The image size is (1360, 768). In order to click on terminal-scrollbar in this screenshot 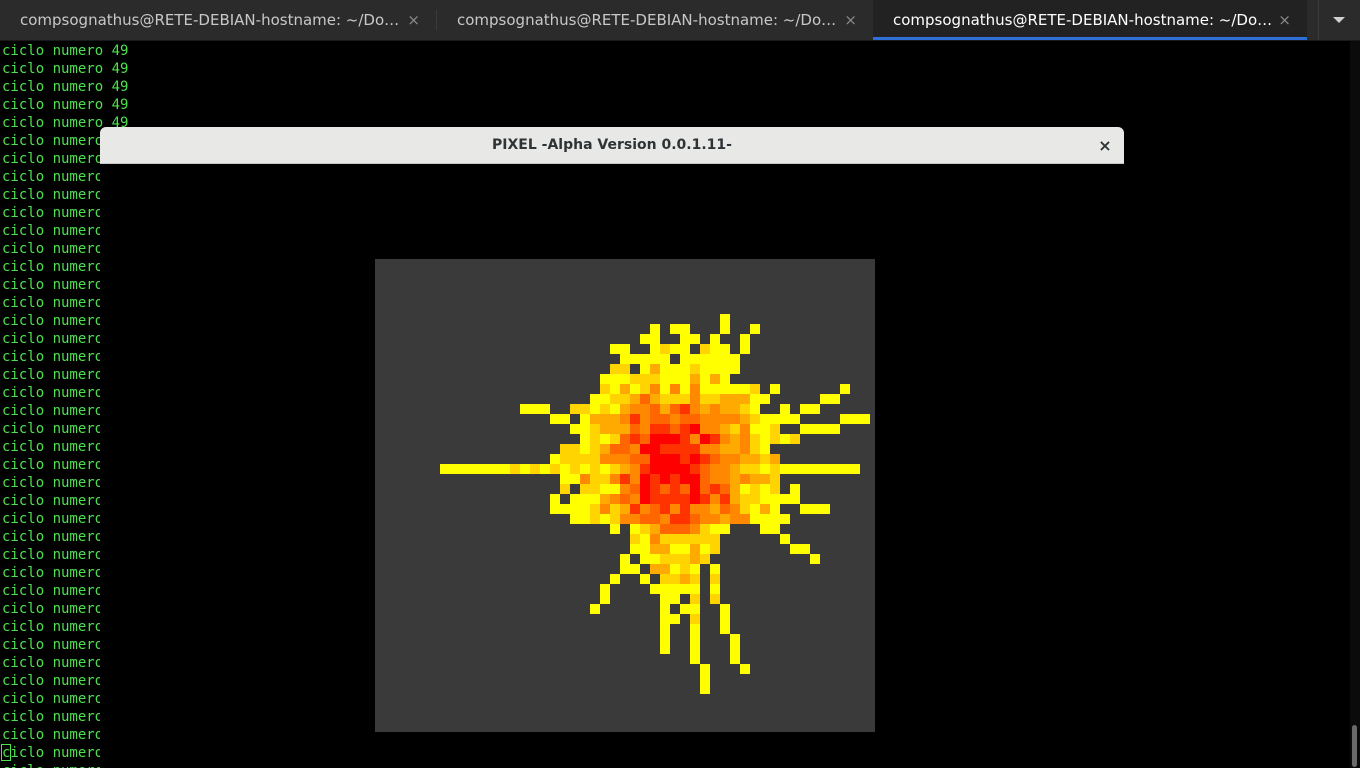, I will do `click(1355, 404)`.